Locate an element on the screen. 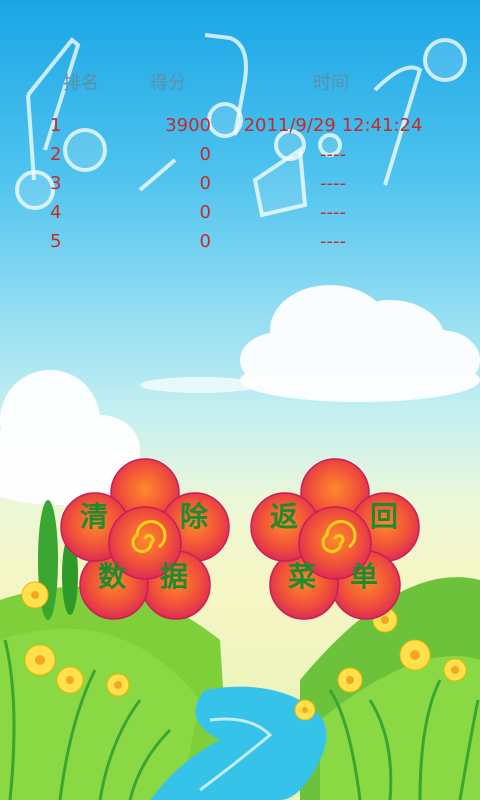  row-rank: 5 is located at coordinates (56, 241).